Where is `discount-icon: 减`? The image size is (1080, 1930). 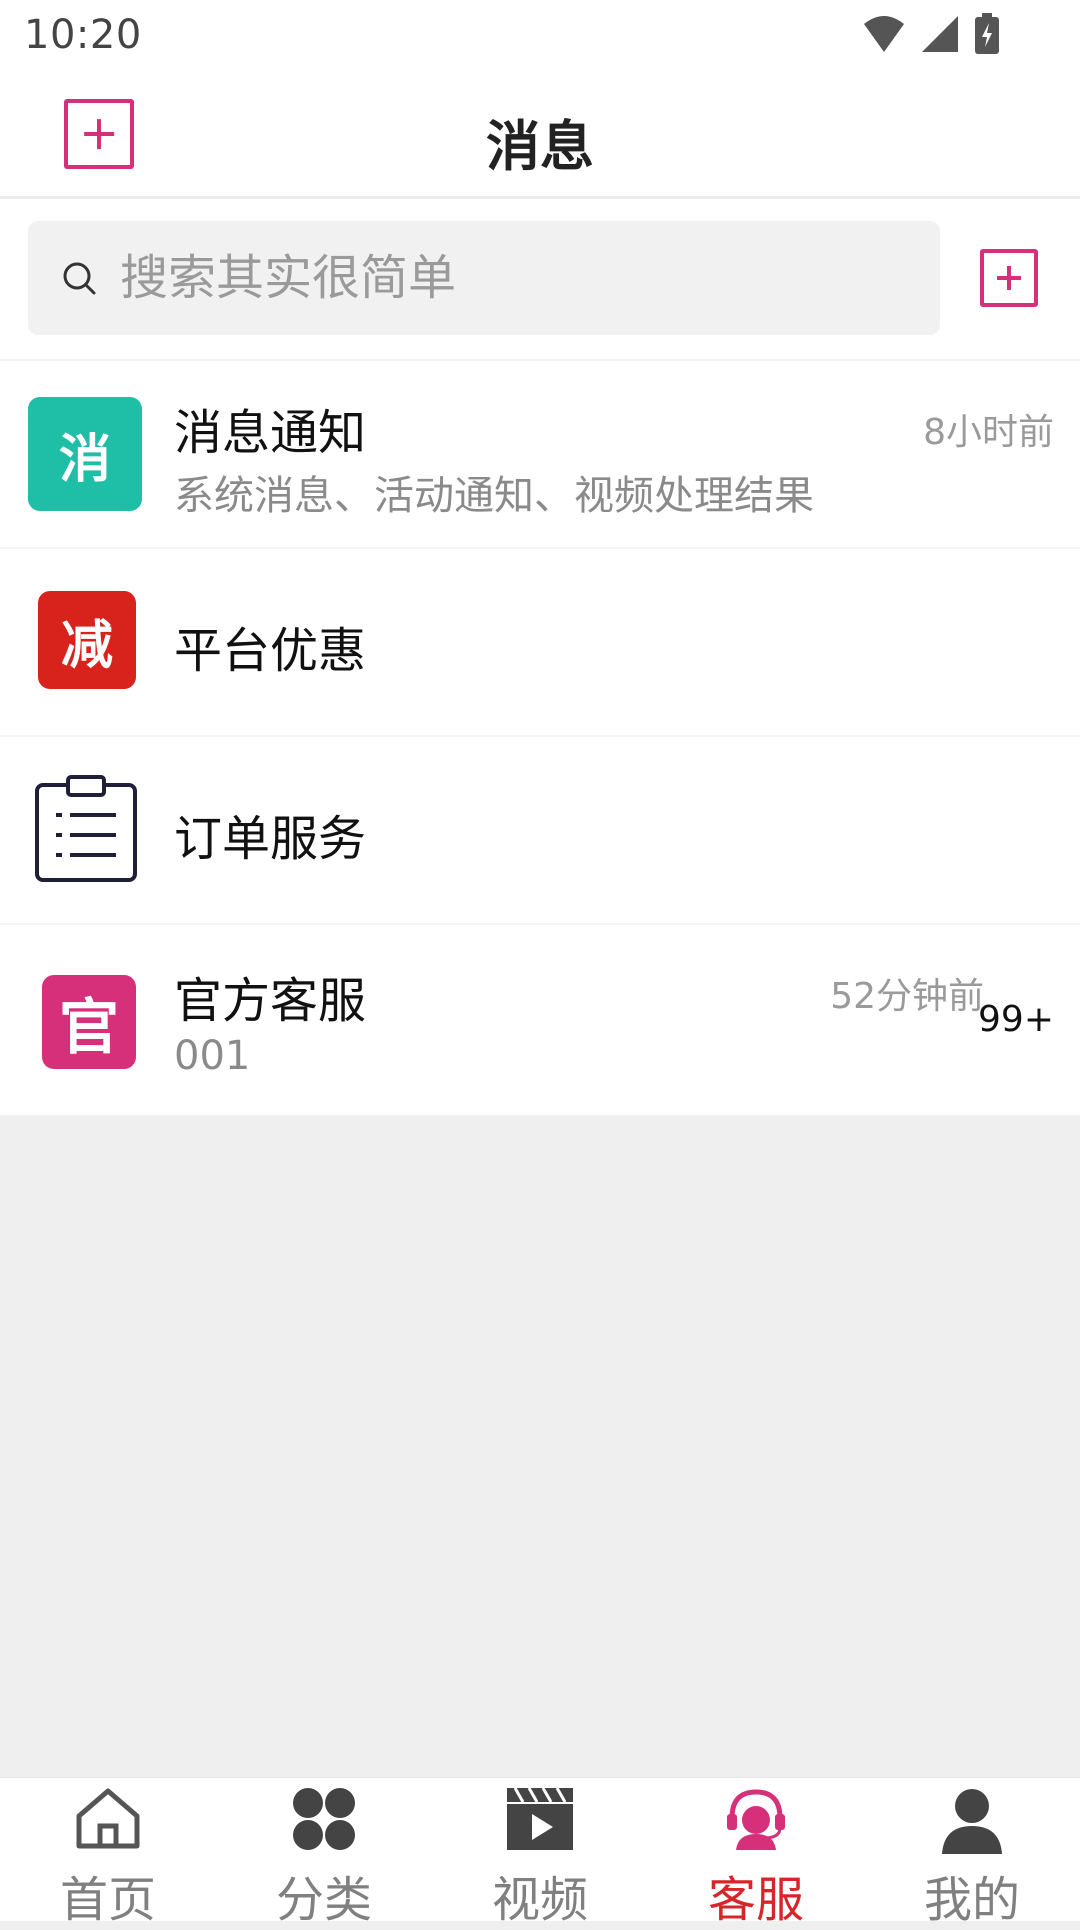
discount-icon: 减 is located at coordinates (87, 640).